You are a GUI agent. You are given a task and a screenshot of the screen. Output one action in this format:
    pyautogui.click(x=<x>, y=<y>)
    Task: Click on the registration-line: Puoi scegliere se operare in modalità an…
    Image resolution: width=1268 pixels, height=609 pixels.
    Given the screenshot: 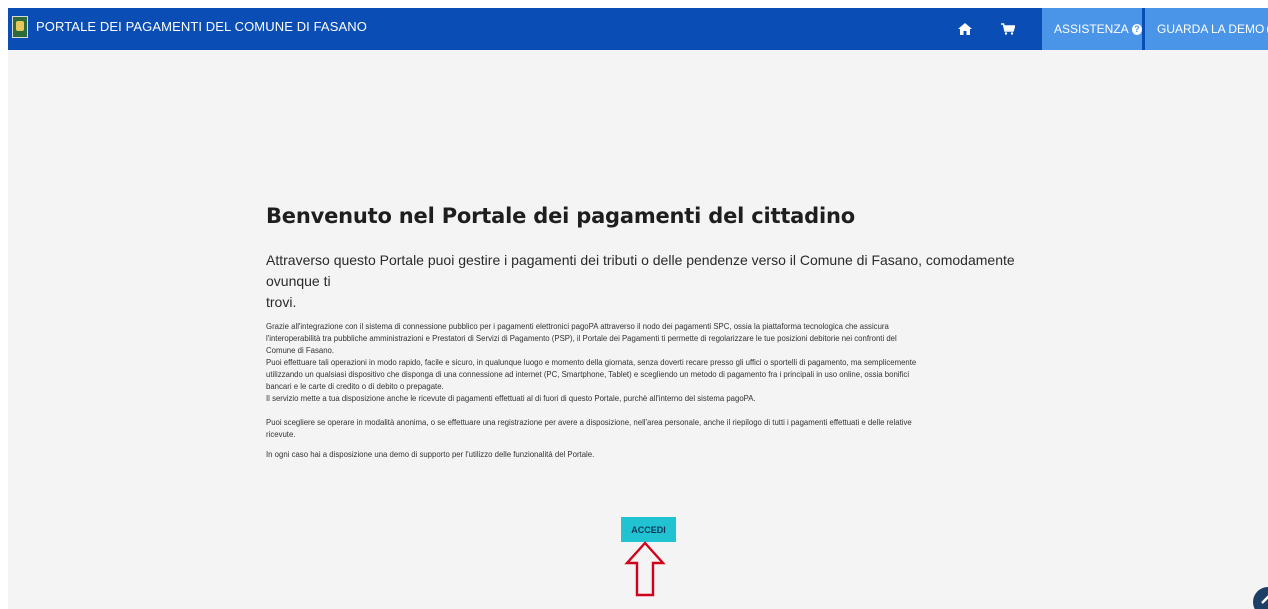 What is the action you would take?
    pyautogui.click(x=589, y=422)
    